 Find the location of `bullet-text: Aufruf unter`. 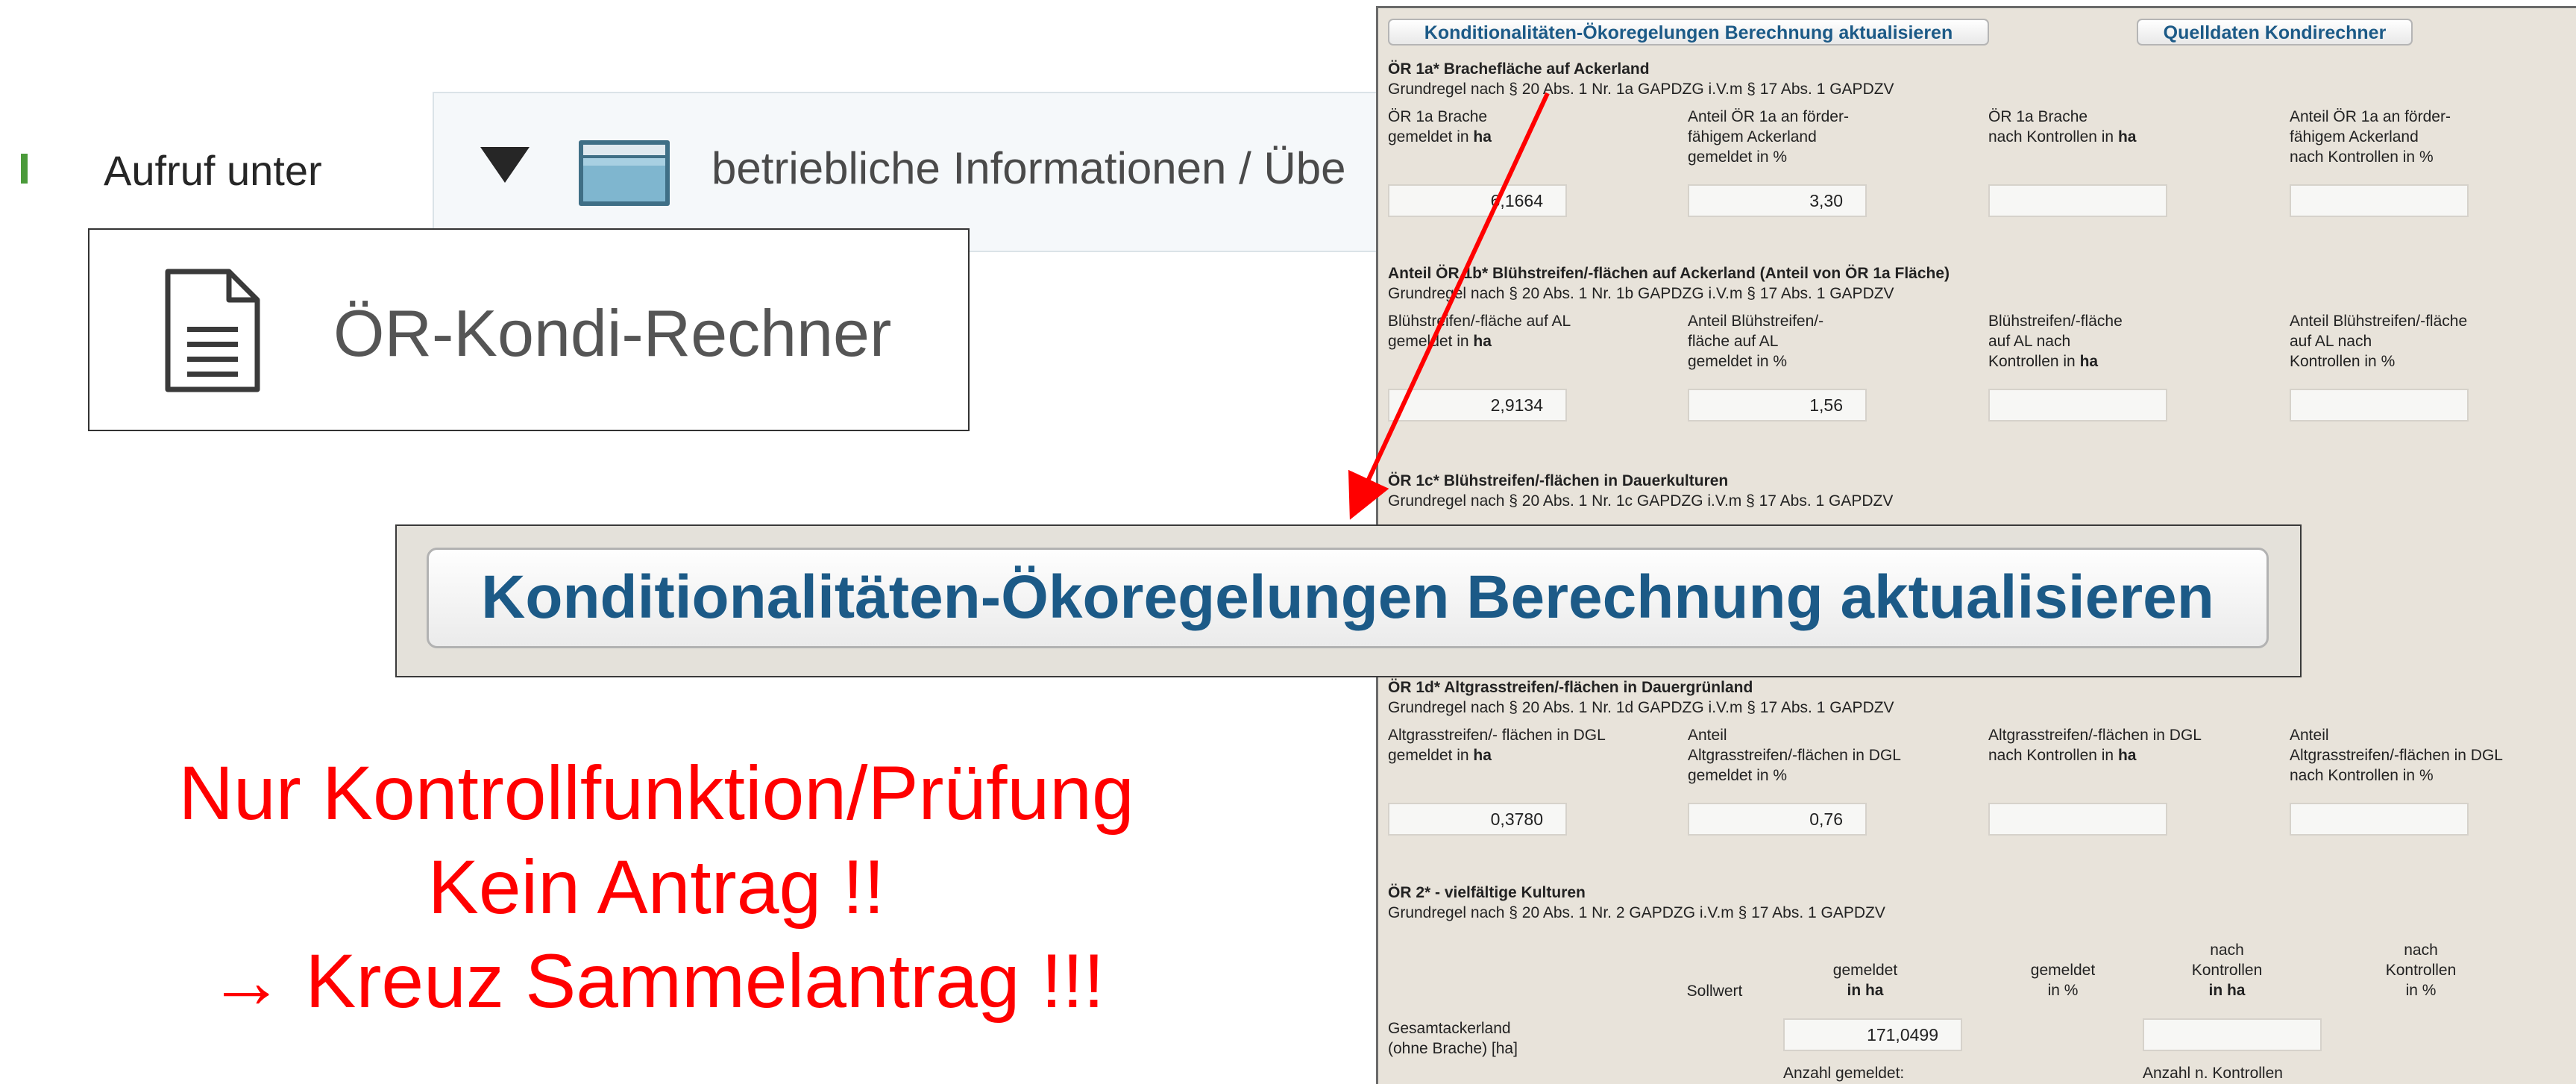

bullet-text: Aufruf unter is located at coordinates (213, 170).